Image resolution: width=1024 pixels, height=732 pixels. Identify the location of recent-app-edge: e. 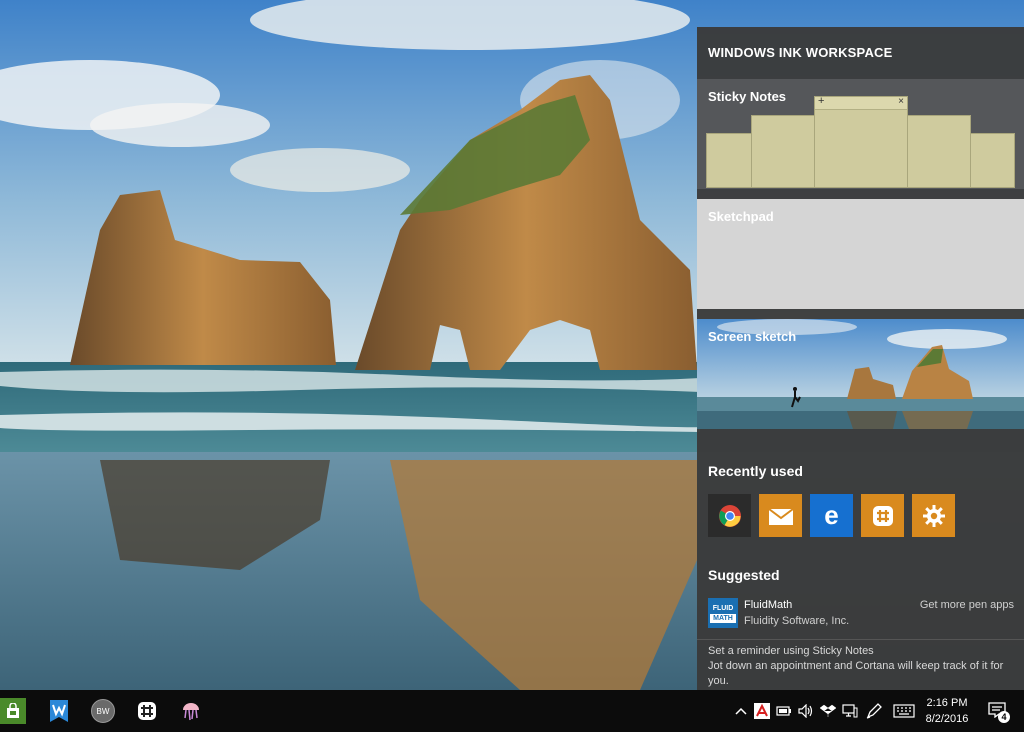
(831, 515).